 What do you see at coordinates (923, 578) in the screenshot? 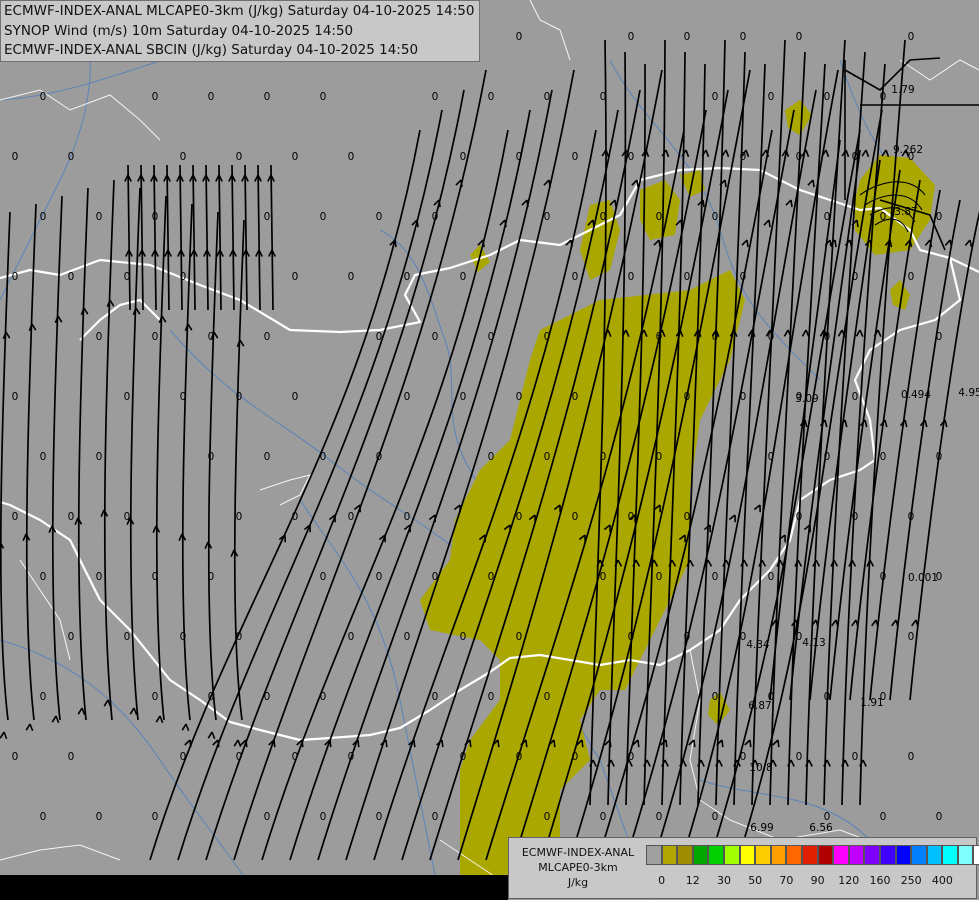
I see `sbcin-value-label: 0.001` at bounding box center [923, 578].